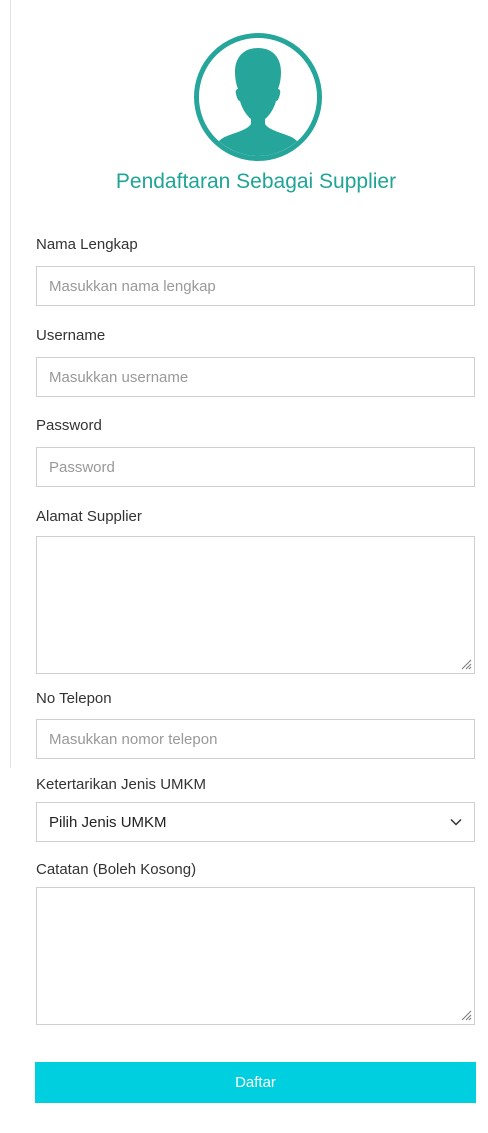 The image size is (488, 1133). I want to click on select-value: Pilih Jenis UMKM, so click(108, 822).